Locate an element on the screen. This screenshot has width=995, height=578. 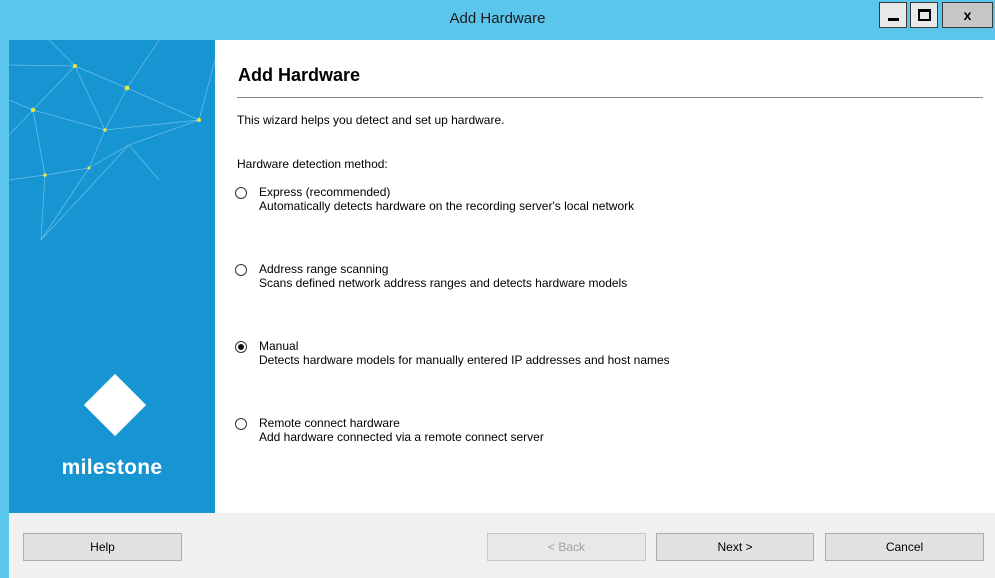
option-title: Manual is located at coordinates (279, 346).